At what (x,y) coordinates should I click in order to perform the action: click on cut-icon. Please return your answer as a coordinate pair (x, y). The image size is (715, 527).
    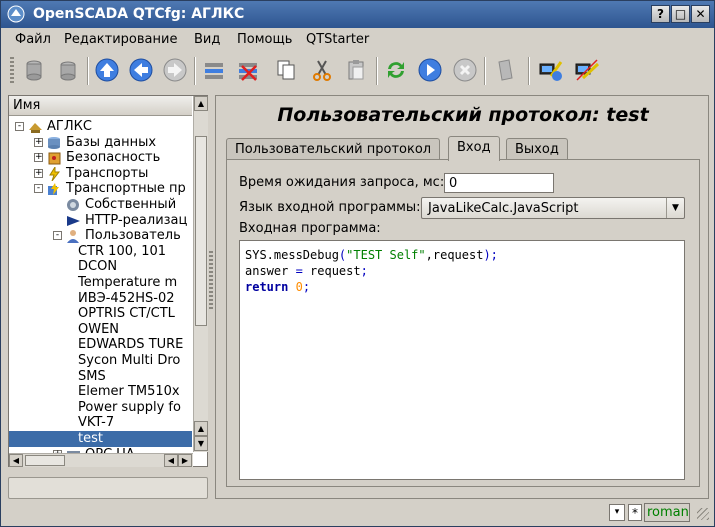
    Looking at the image, I should click on (322, 70).